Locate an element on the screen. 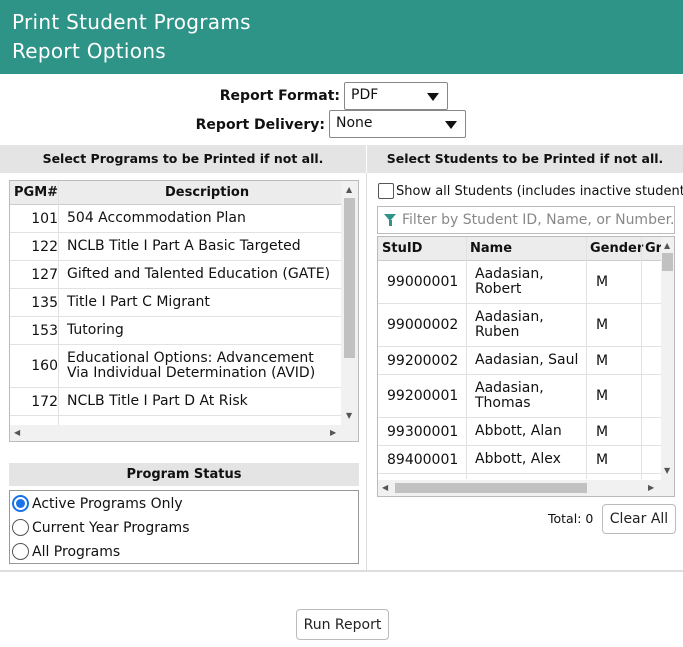  report-format-value: PDF is located at coordinates (365, 95).